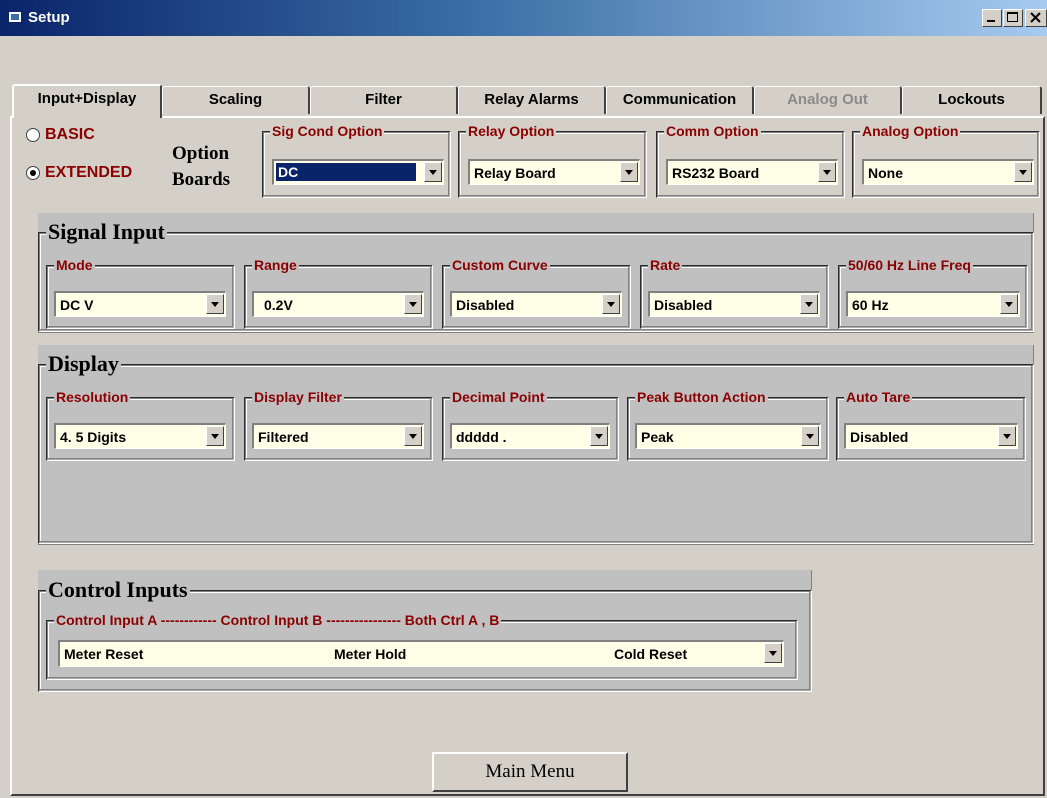 This screenshot has height=798, width=1047. Describe the element at coordinates (140, 436) in the screenshot. I see `resolution-select: 4. 5 Digits` at that location.